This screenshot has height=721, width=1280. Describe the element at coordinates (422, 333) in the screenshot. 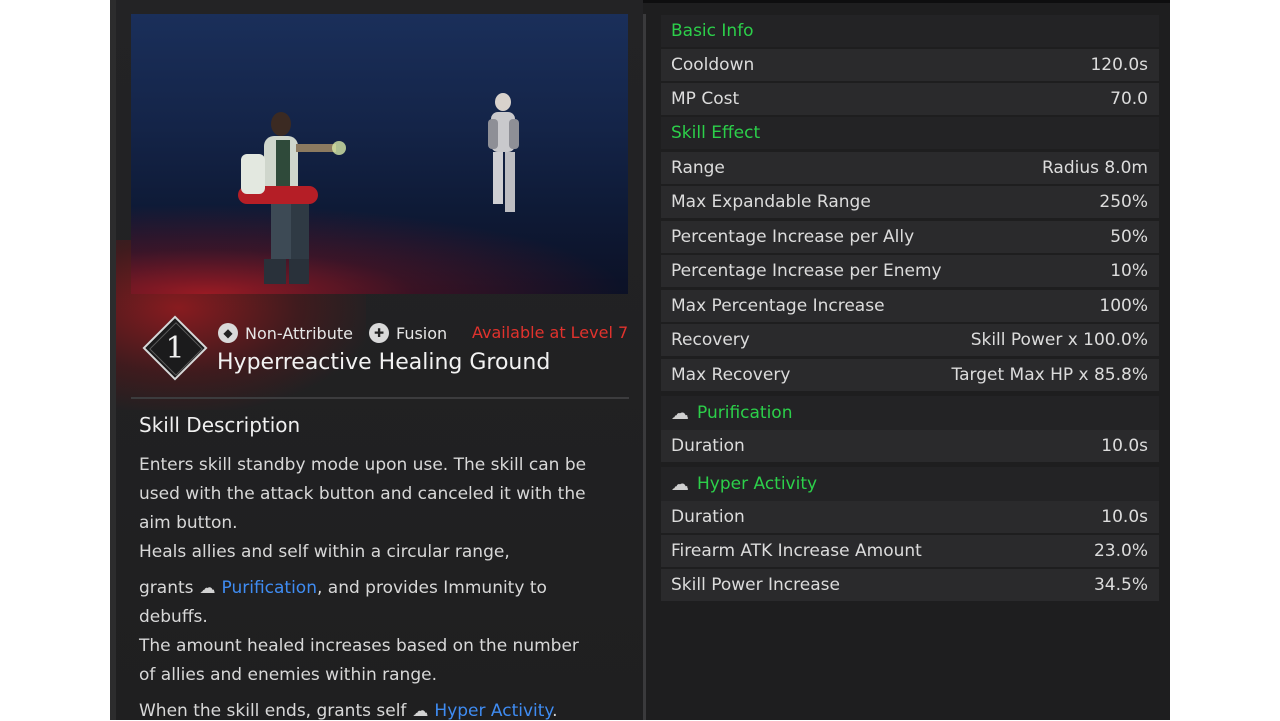

I see `type-label: Fusion` at that location.